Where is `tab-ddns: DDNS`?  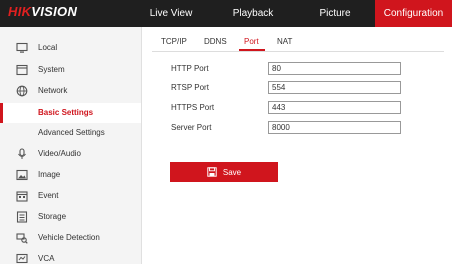 tab-ddns: DDNS is located at coordinates (215, 41).